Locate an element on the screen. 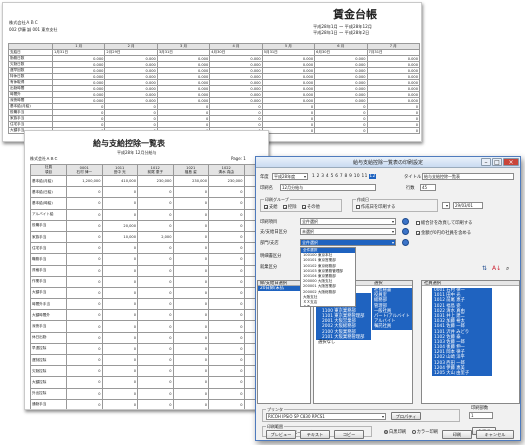 This screenshot has width=525, height=445. print-name-input: 12月分給与 is located at coordinates (328, 187).